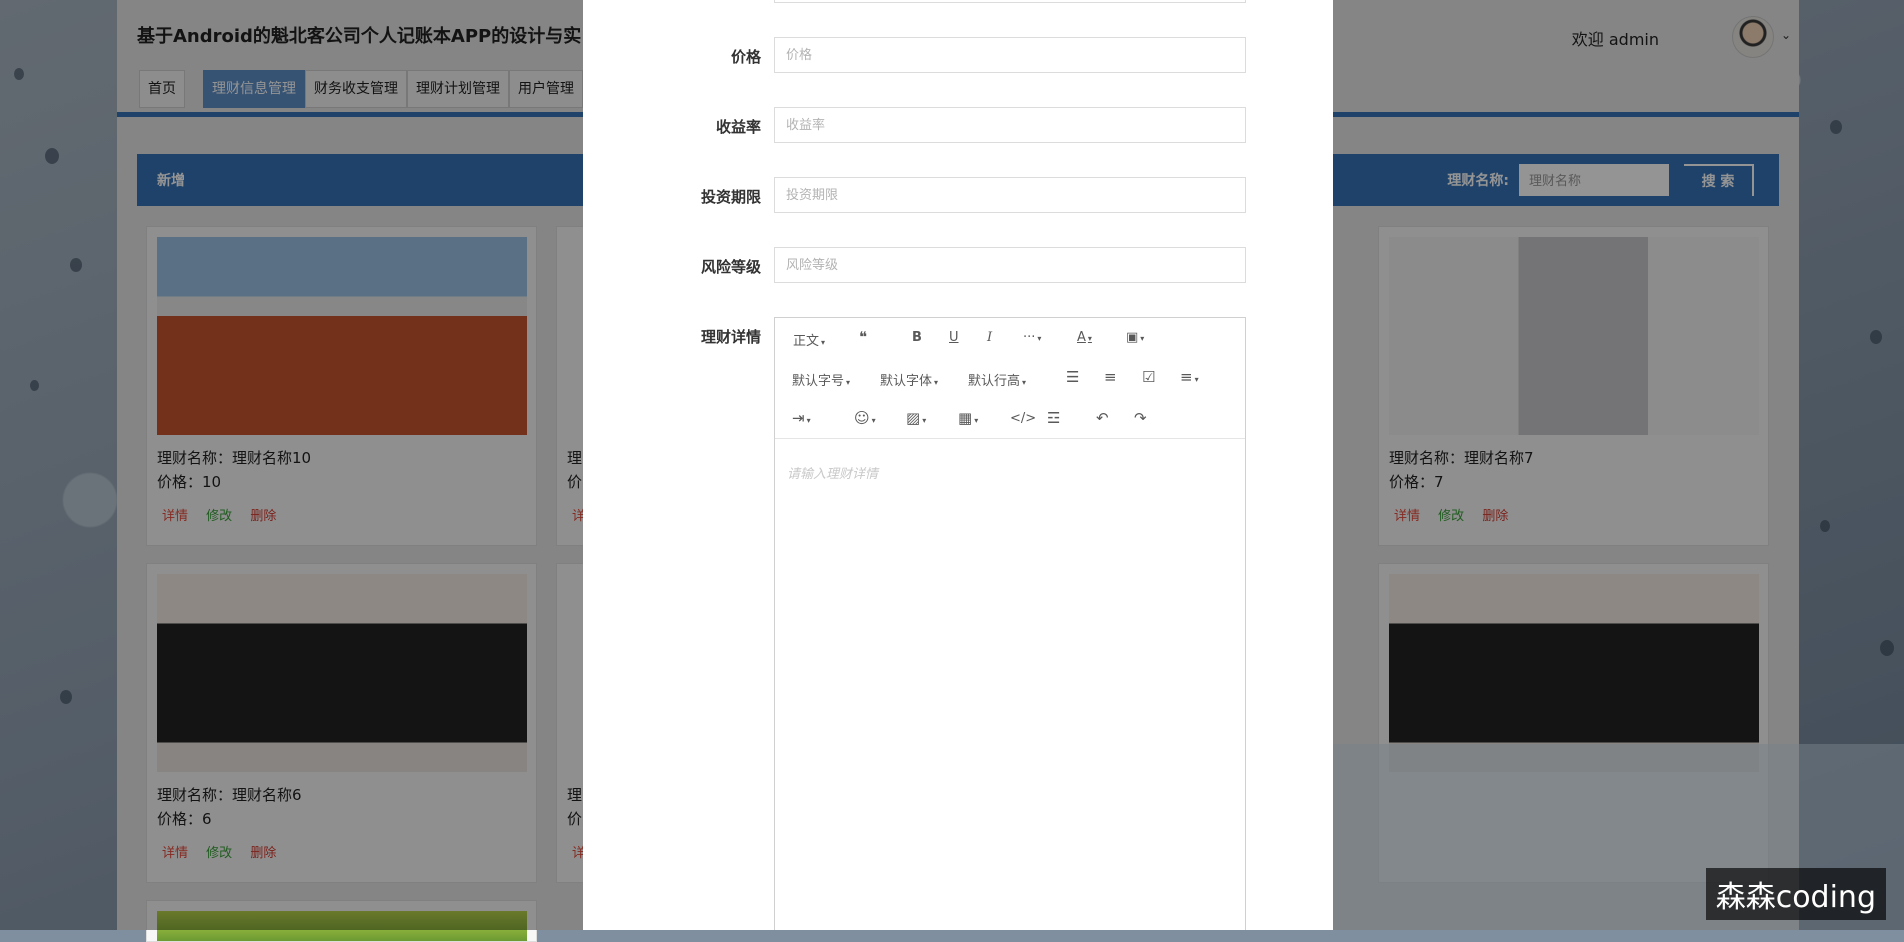  I want to click on form-row-risk: 风险等级, so click(958, 266).